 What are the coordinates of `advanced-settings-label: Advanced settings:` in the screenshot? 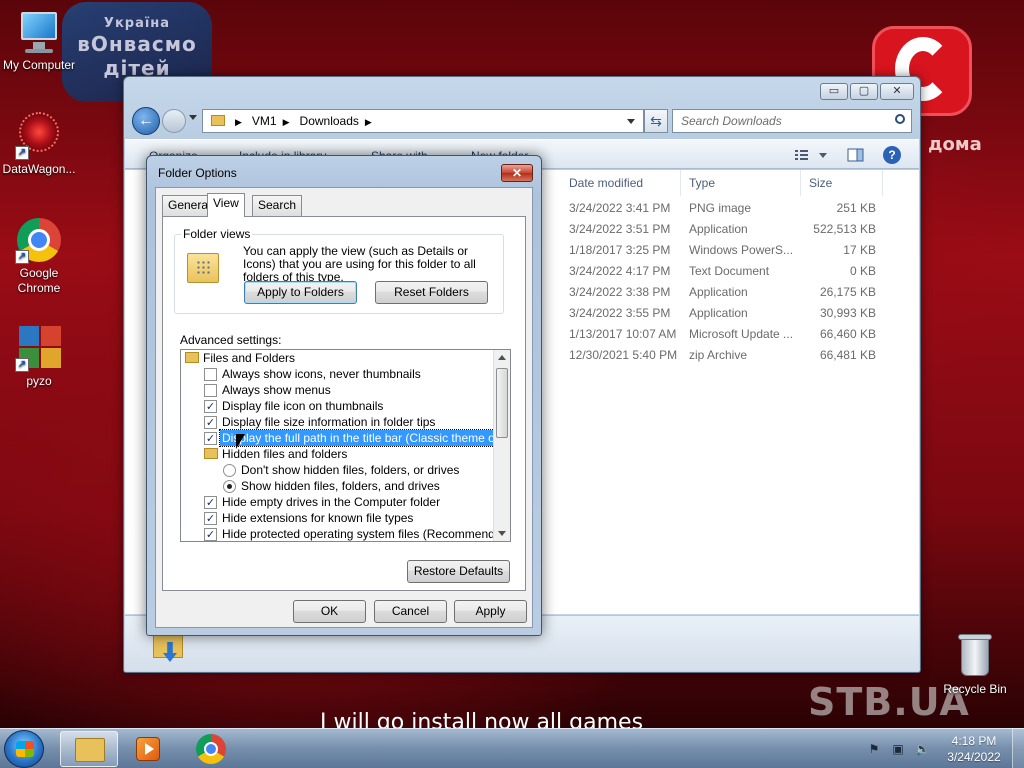 It's located at (231, 340).